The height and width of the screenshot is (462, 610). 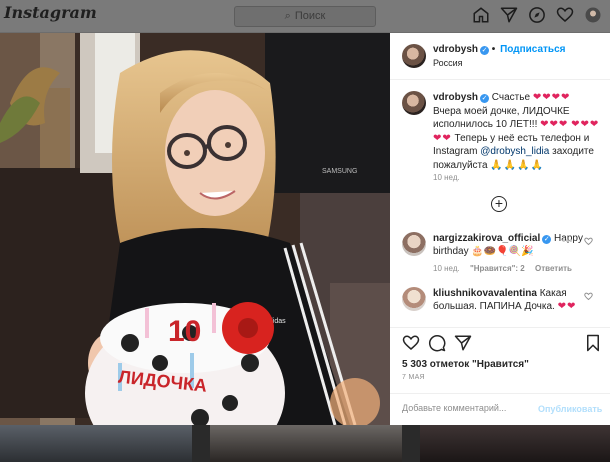 What do you see at coordinates (467, 408) in the screenshot?
I see `comment-input` at bounding box center [467, 408].